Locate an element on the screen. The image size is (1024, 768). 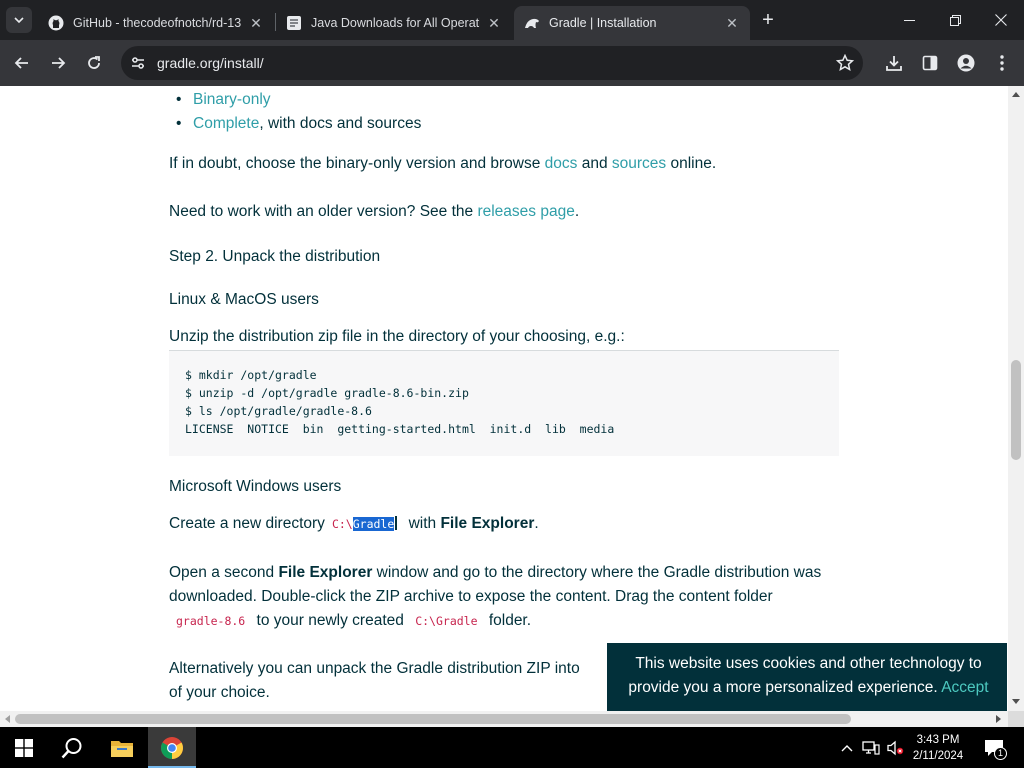
sources-link: sources is located at coordinates (639, 163).